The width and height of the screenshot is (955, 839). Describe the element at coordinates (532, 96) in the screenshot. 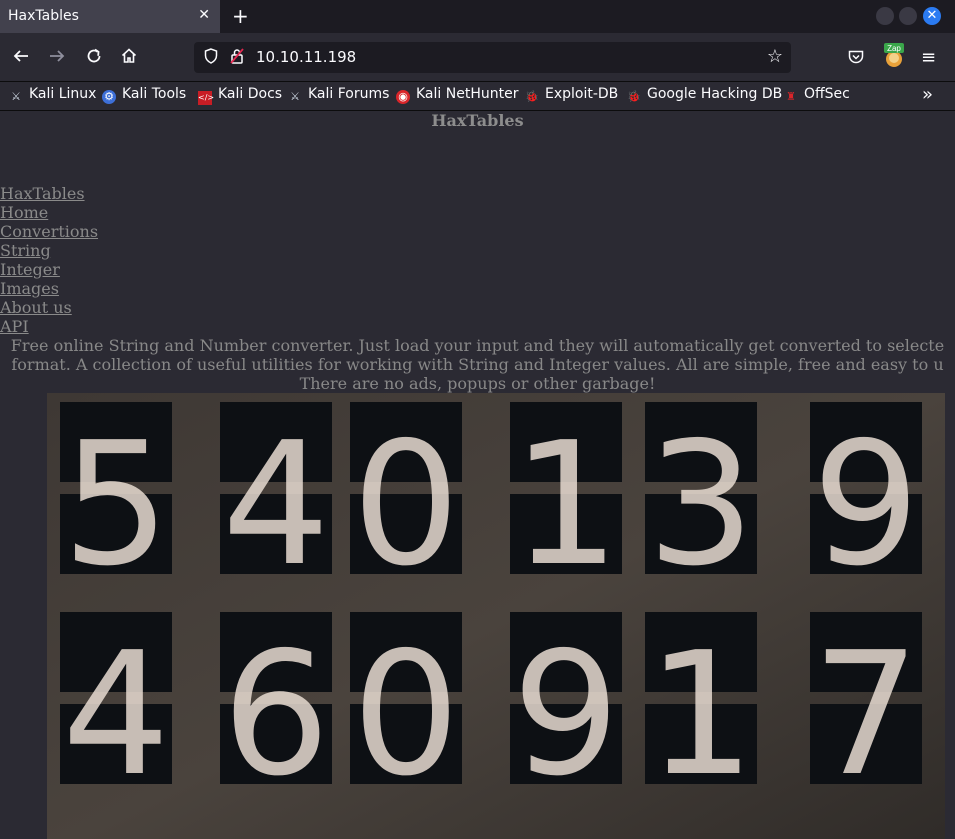

I see `exploit-db-icon: 🐞` at that location.